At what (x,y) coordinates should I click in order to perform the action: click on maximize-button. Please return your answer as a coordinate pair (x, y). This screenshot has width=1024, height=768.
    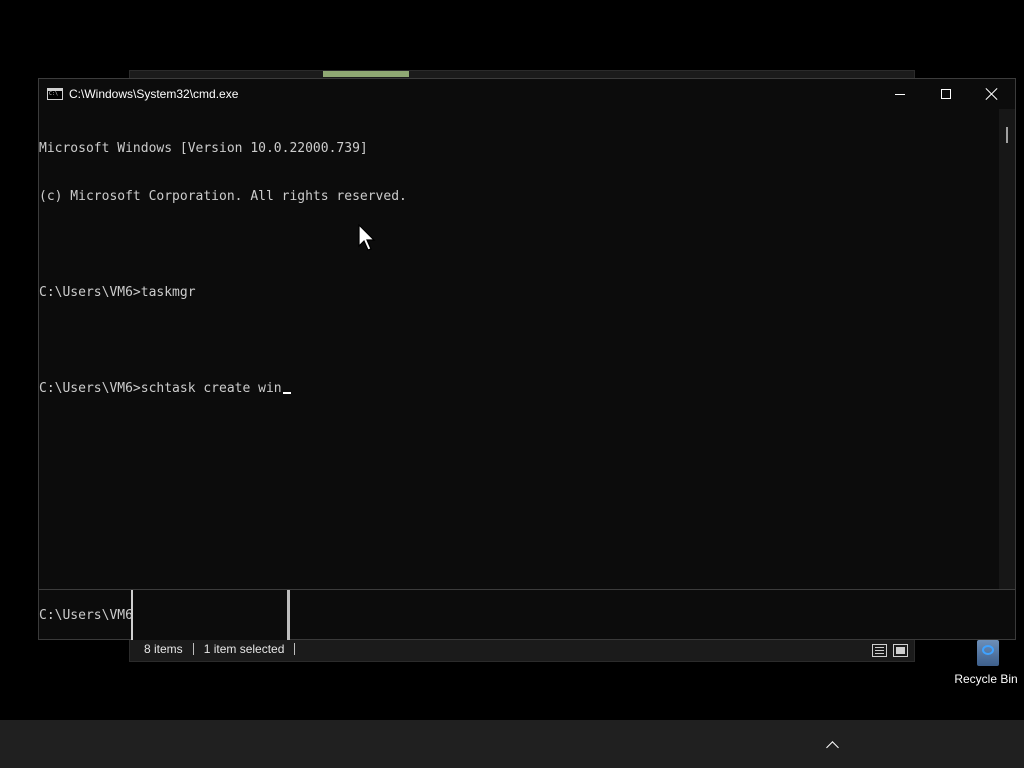
    Looking at the image, I should click on (946, 94).